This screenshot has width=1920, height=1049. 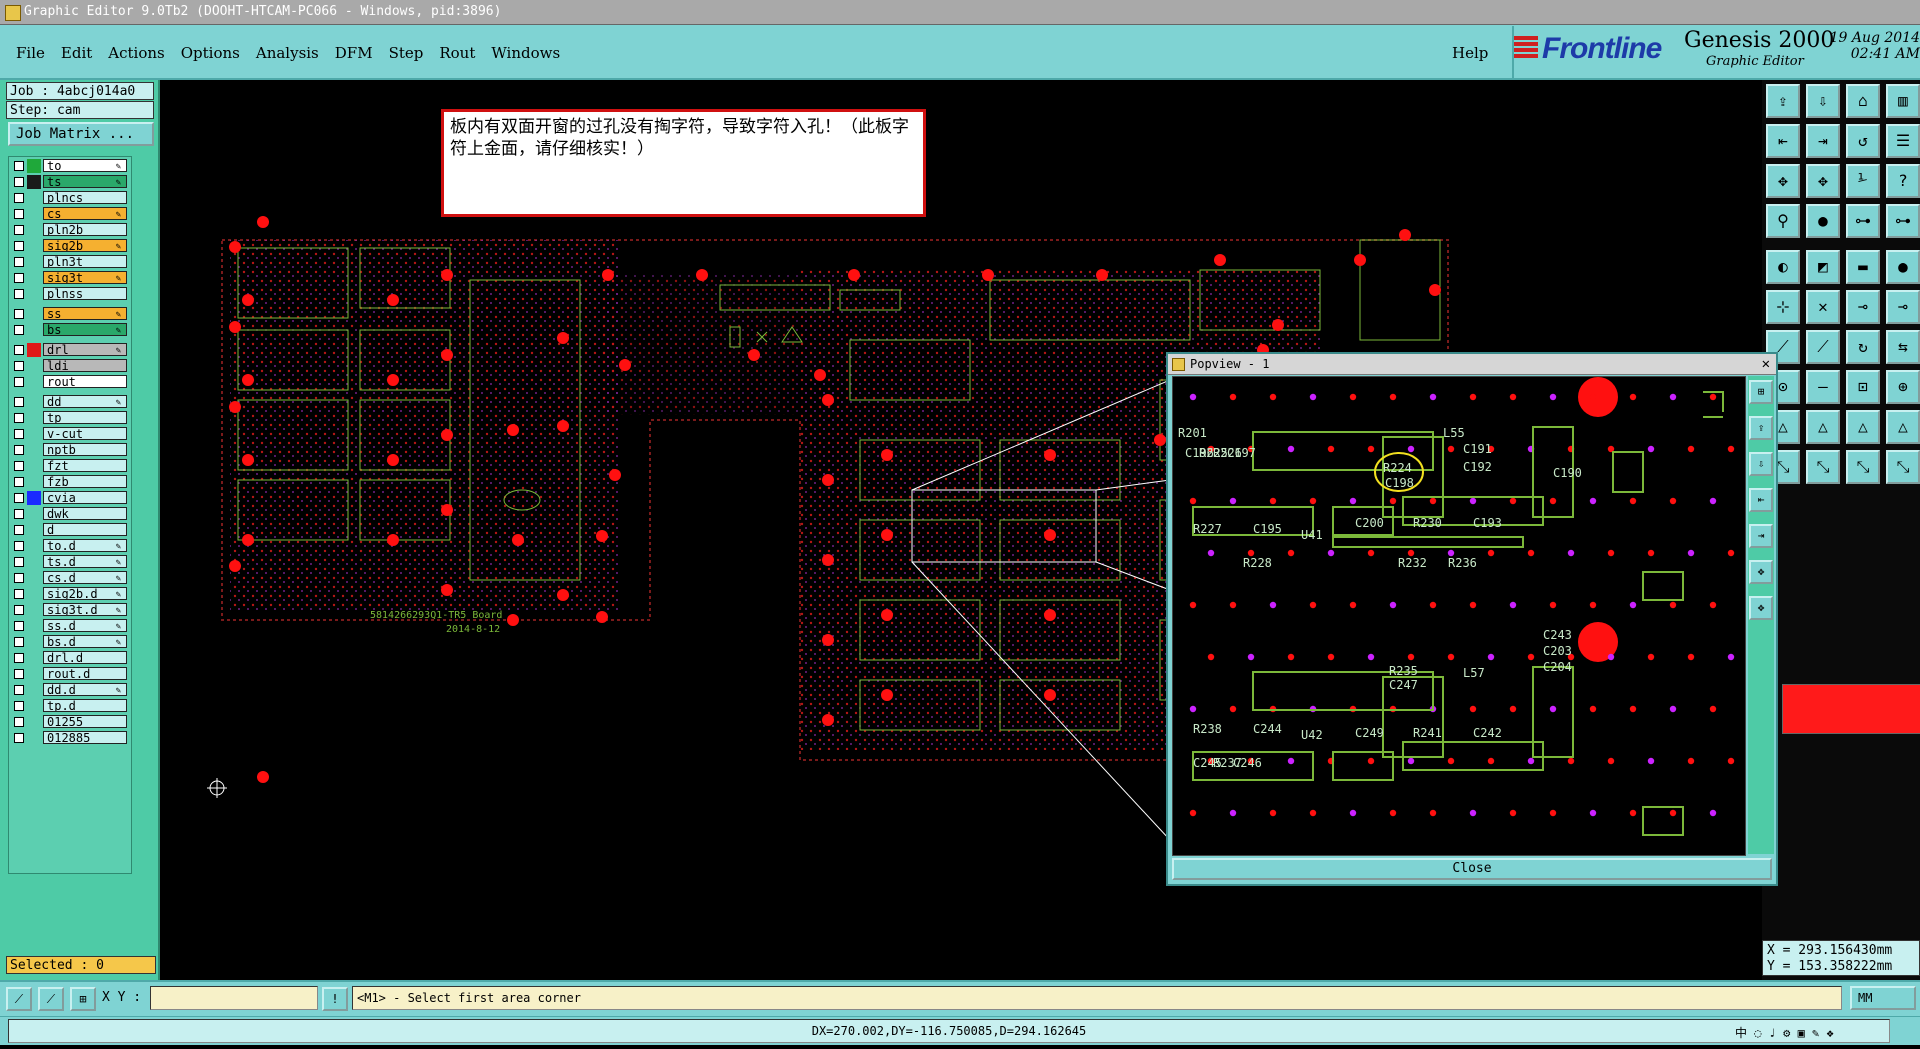 I want to click on layer-row: 01255, so click(x=70, y=722).